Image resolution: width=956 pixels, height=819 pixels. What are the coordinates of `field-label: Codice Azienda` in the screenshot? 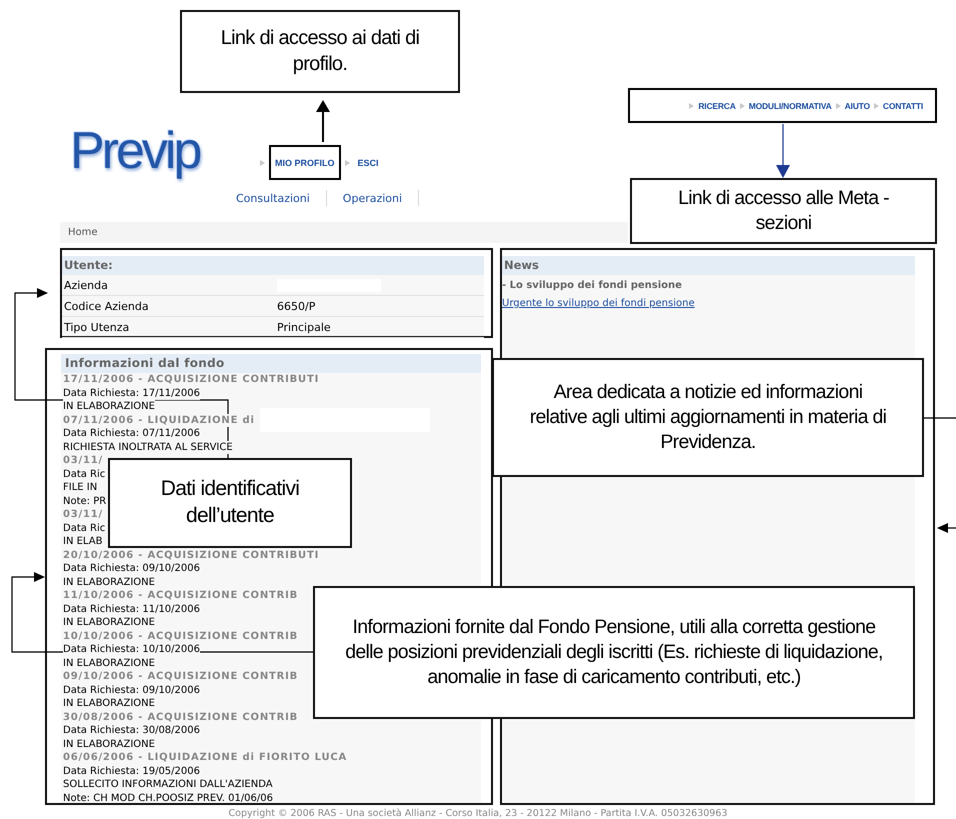 It's located at (107, 306).